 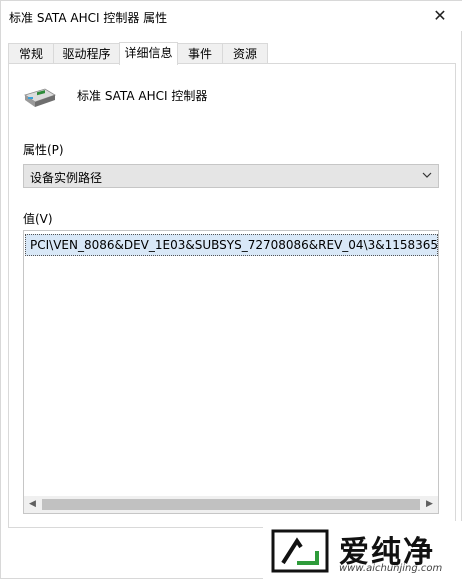 I want to click on title-bar: 标准 SATA AHCI 控制器 属性 ✕, so click(x=231, y=16).